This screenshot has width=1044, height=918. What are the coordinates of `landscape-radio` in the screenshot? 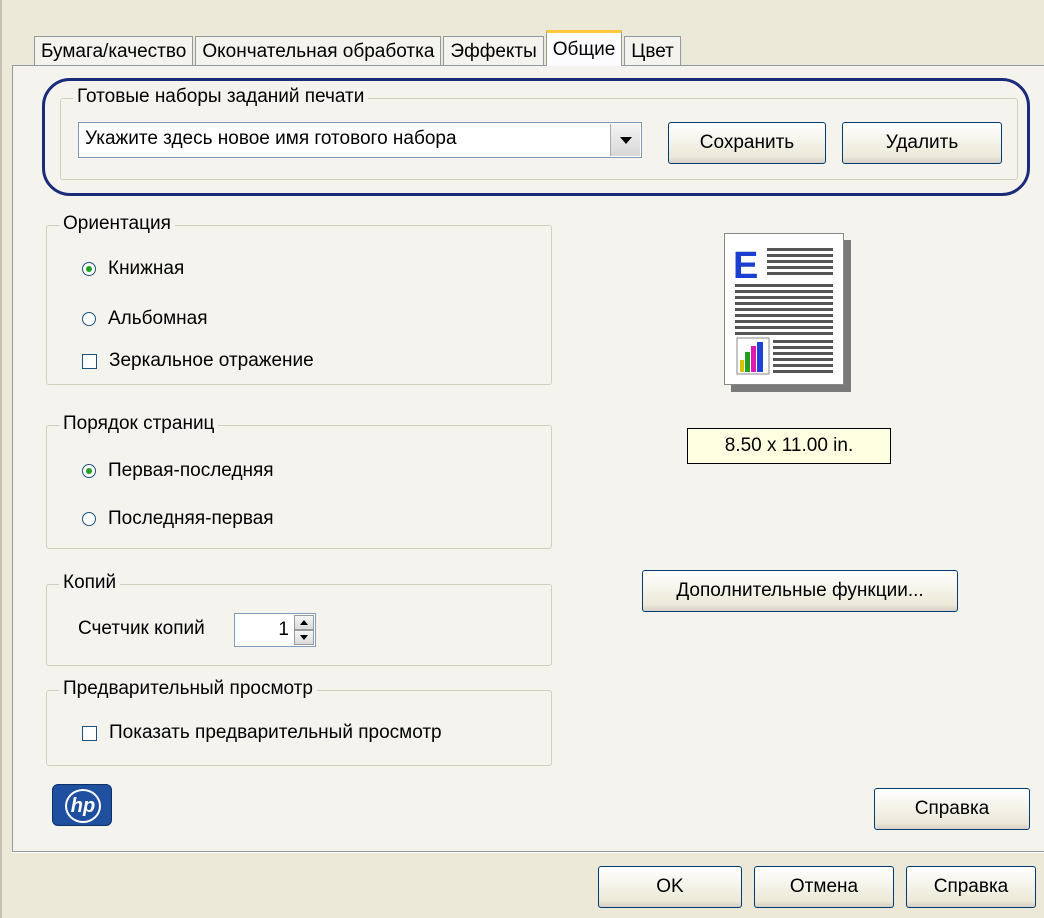 It's located at (89, 319).